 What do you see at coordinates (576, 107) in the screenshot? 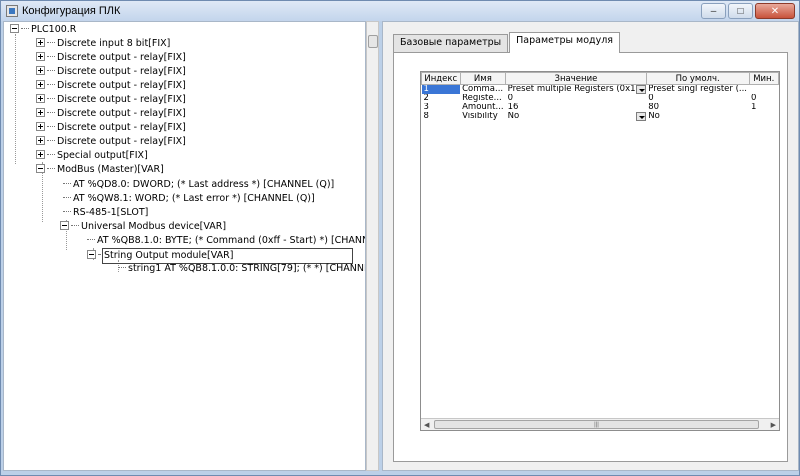
I see `cell-value: 16` at bounding box center [576, 107].